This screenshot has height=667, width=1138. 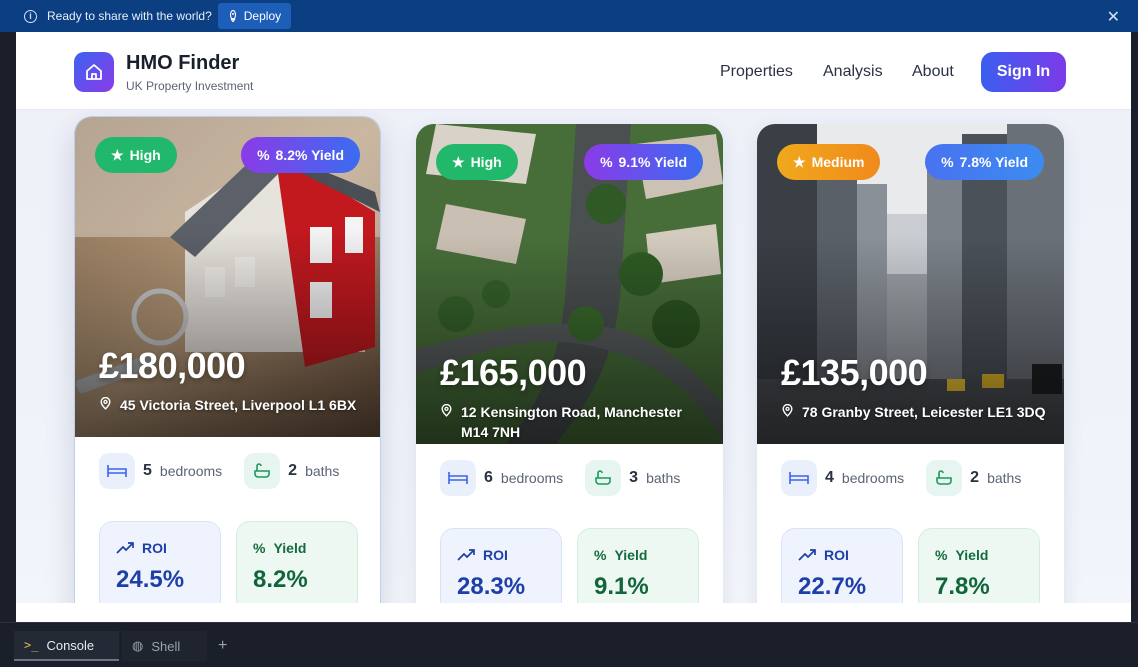 I want to click on home-icon, so click(x=94, y=72).